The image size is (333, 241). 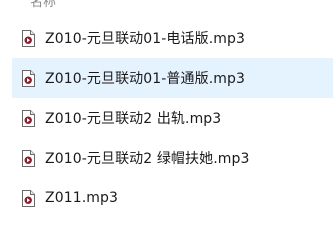 I want to click on file-name: Z010-元旦联动01-电话版.mp3, so click(x=145, y=39).